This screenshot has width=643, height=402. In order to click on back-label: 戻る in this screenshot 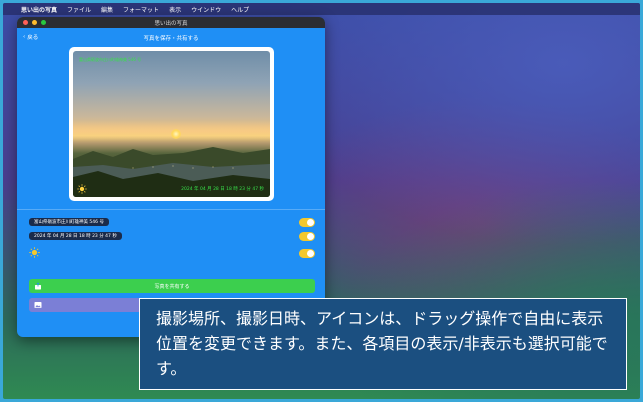, I will do `click(33, 38)`.